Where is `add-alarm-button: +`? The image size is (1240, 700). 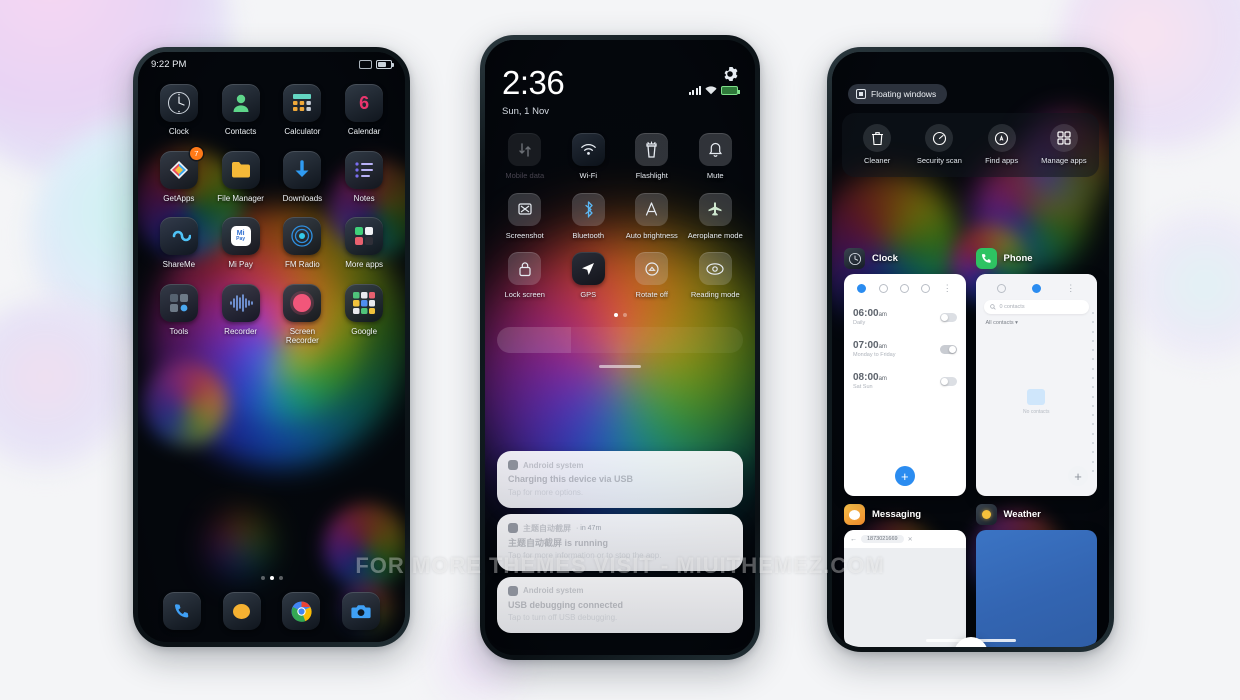 add-alarm-button: + is located at coordinates (904, 476).